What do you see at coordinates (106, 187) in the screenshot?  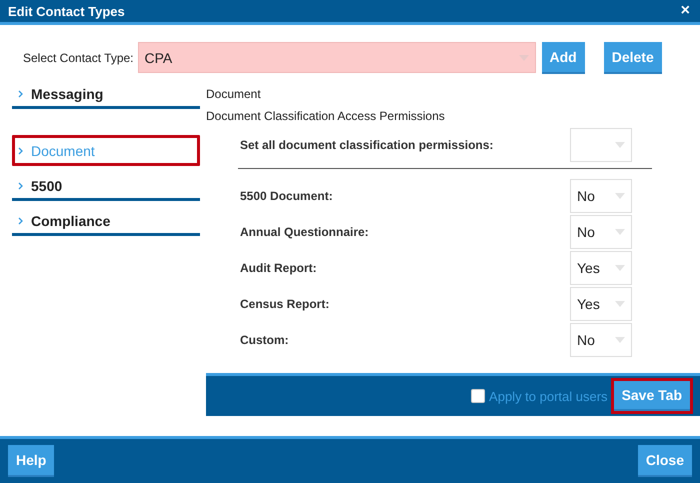 I see `sidebar-item: 5500` at bounding box center [106, 187].